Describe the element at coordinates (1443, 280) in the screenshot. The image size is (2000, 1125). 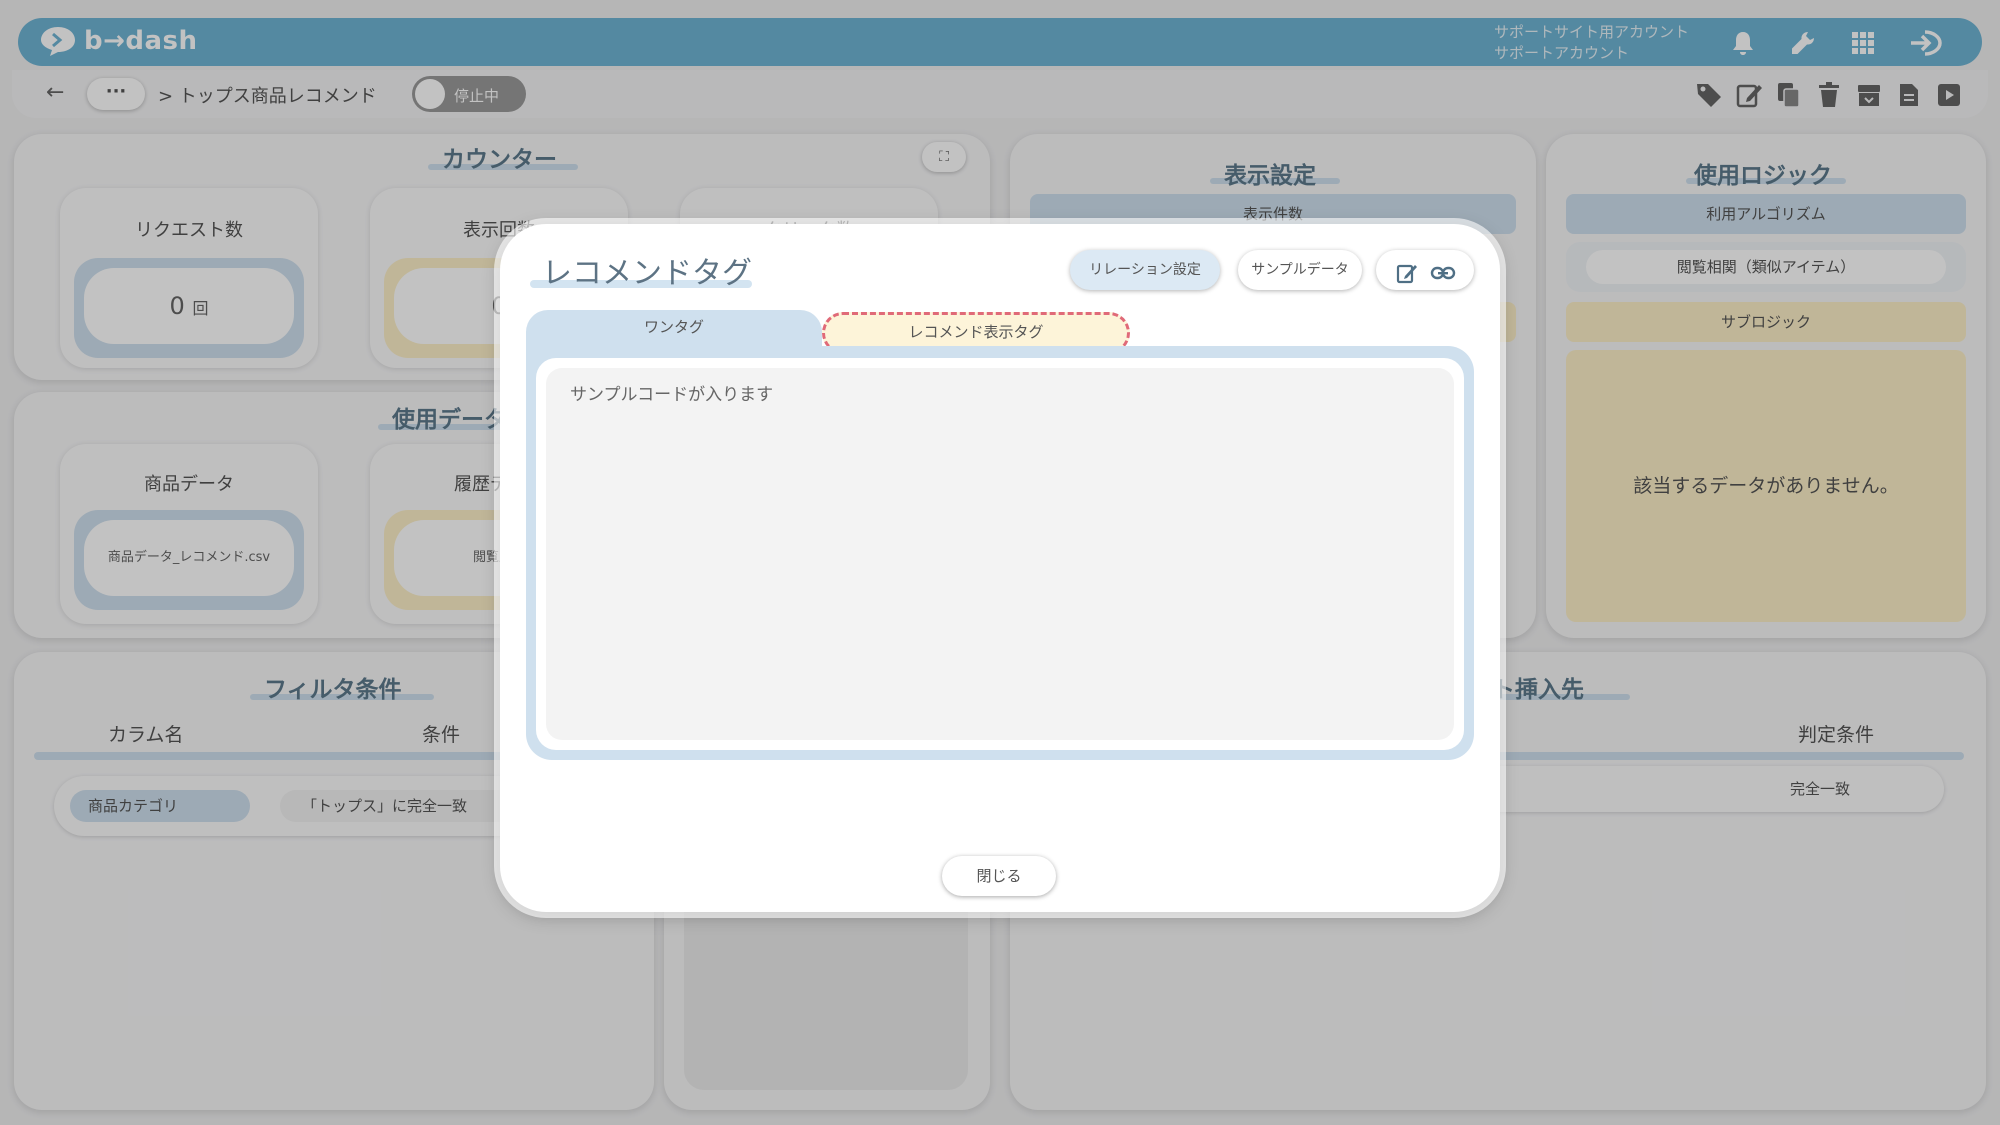
I see `link-icon` at that location.